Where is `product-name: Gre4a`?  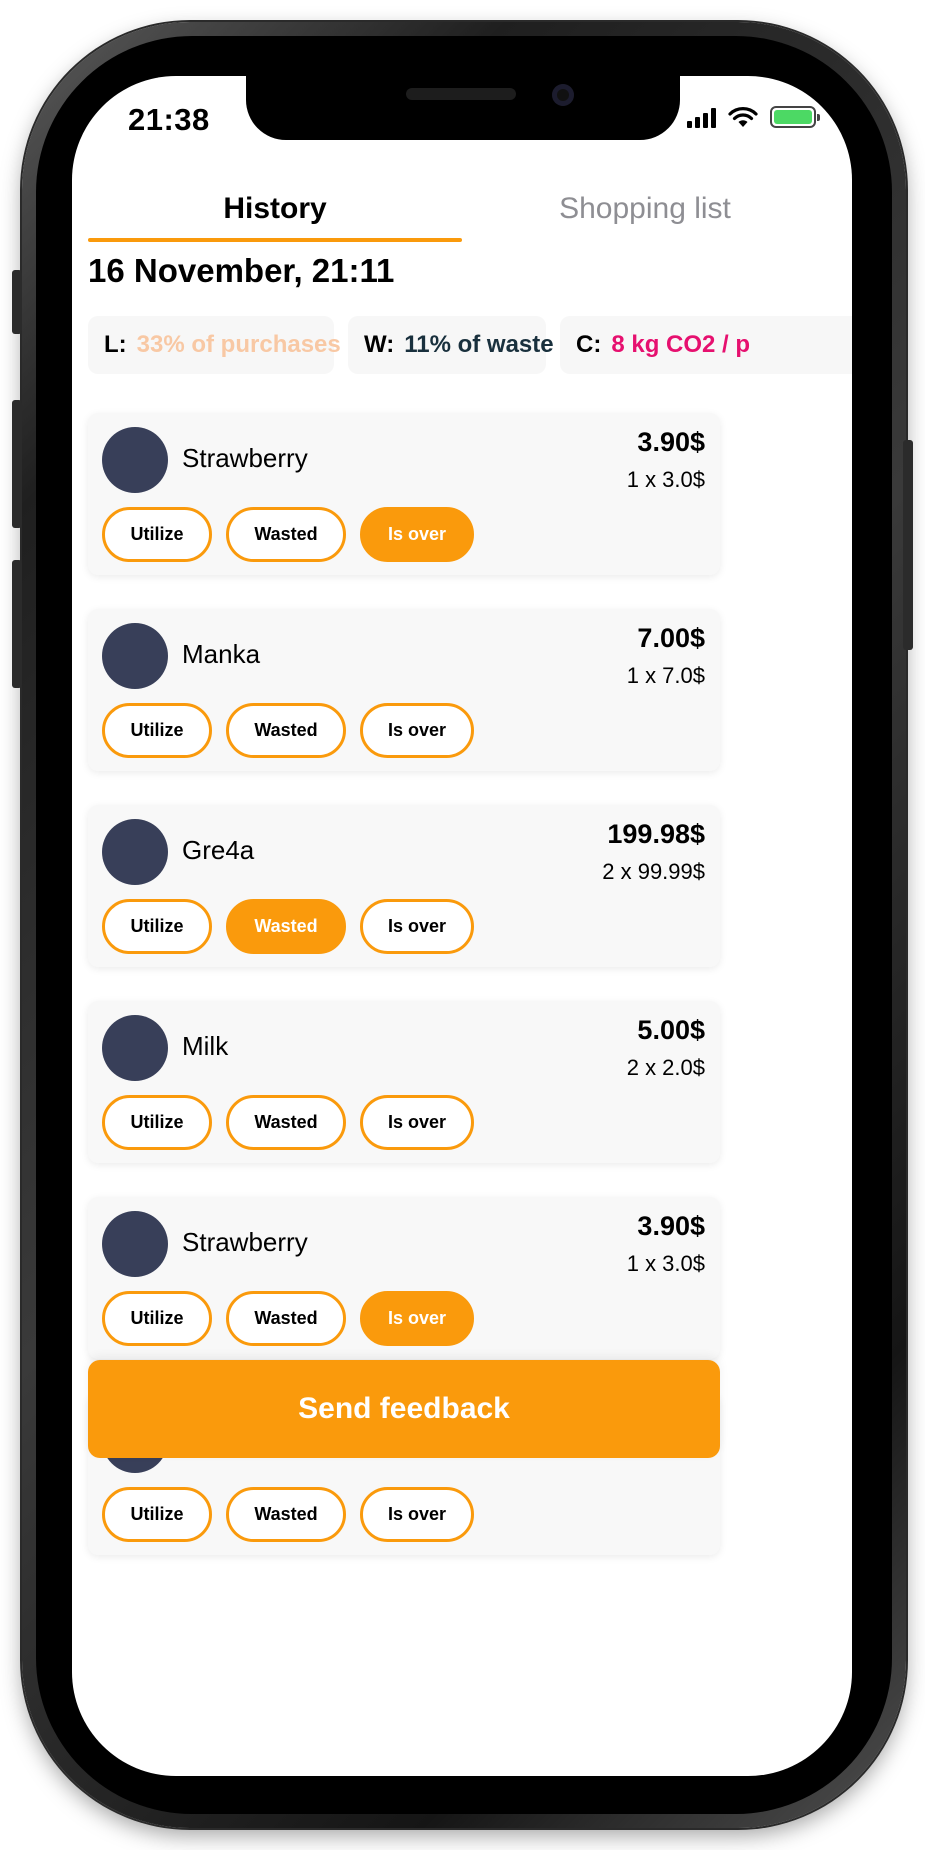
product-name: Gre4a is located at coordinates (218, 850).